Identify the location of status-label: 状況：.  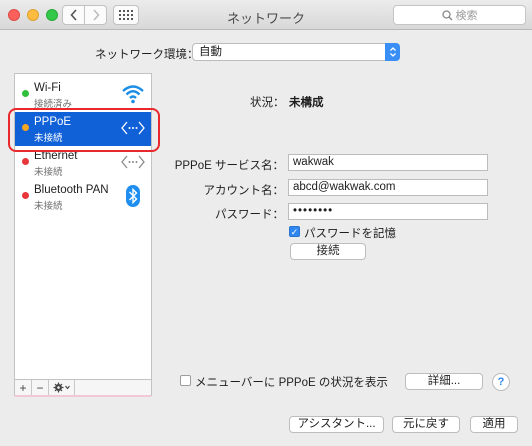
(267, 103).